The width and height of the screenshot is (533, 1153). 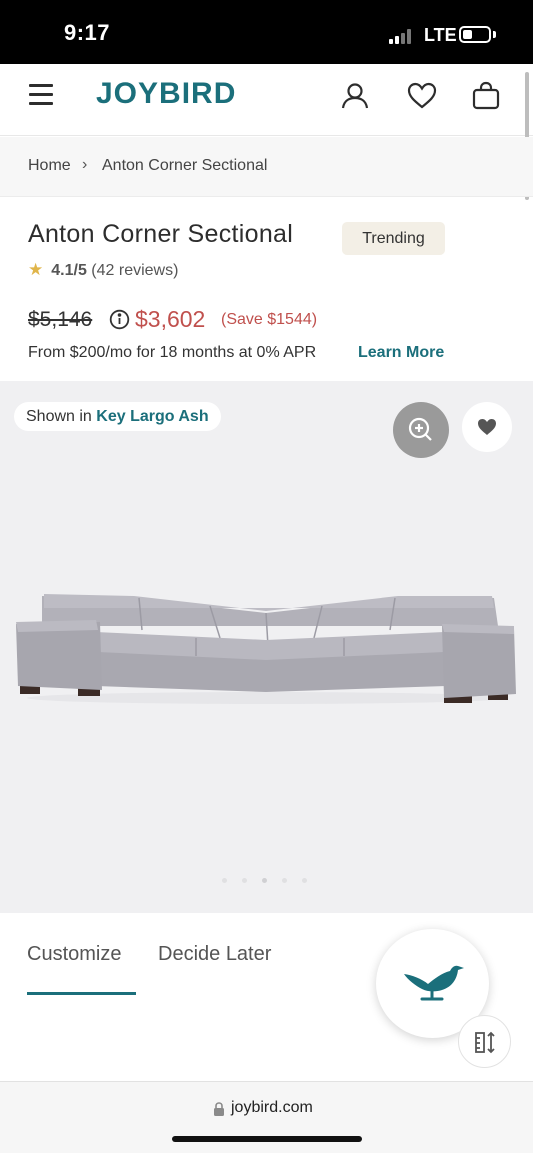 What do you see at coordinates (422, 96) in the screenshot?
I see `wishlist-heart-icon` at bounding box center [422, 96].